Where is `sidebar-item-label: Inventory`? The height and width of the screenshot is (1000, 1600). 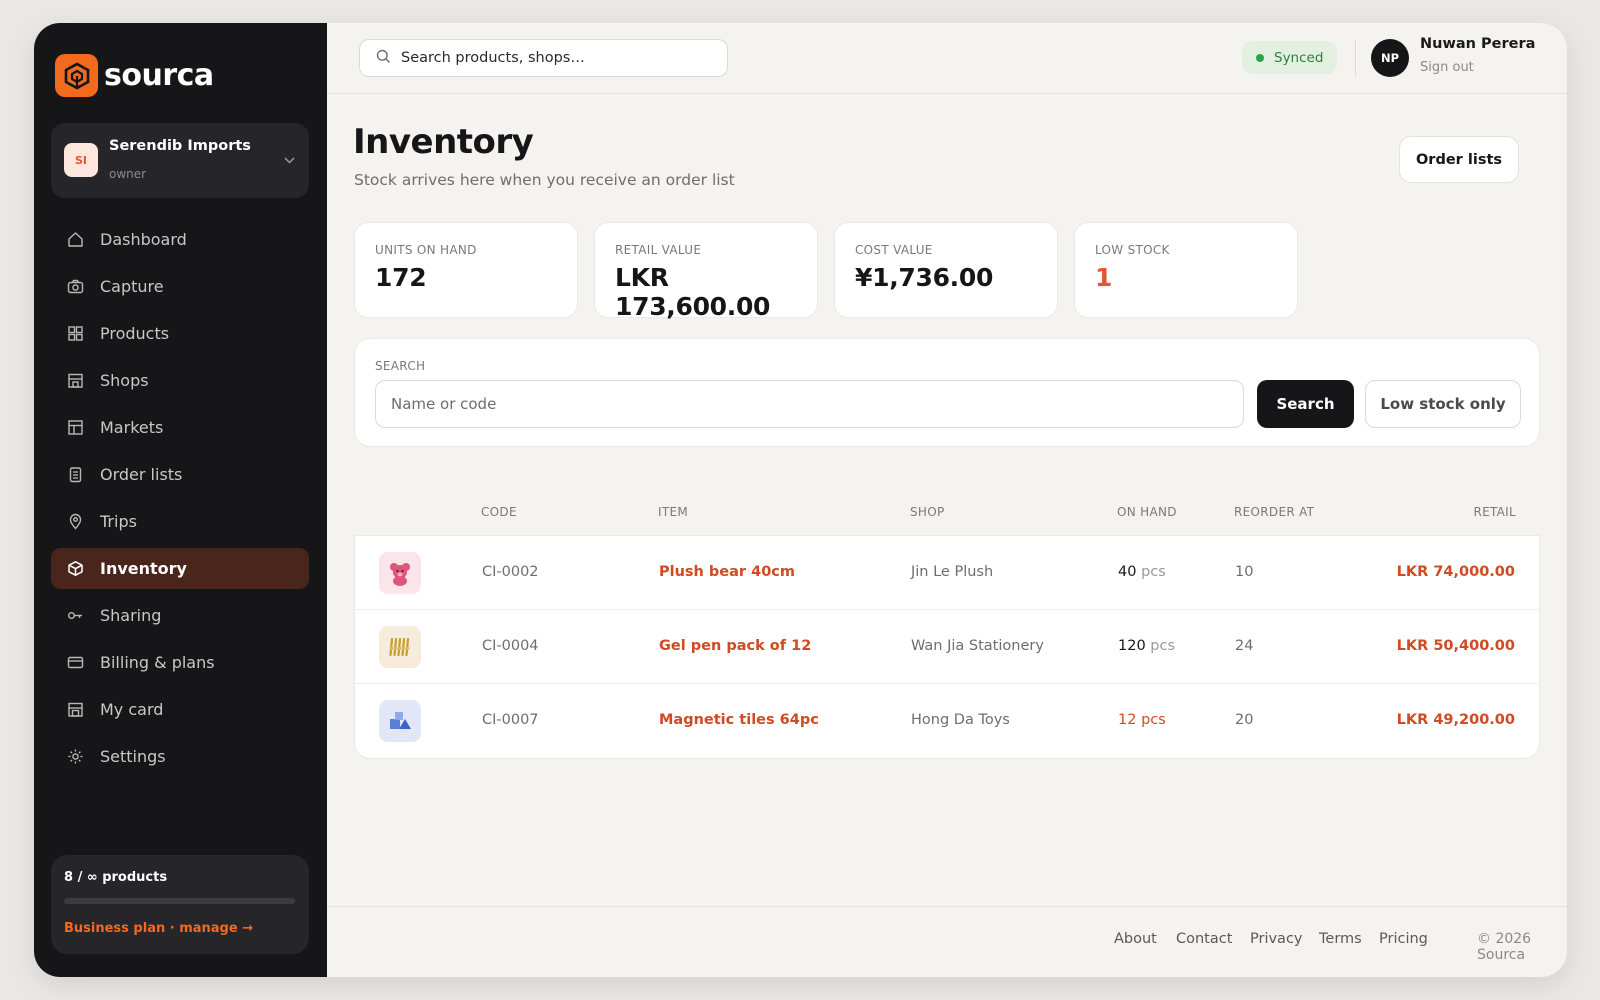 sidebar-item-label: Inventory is located at coordinates (143, 568).